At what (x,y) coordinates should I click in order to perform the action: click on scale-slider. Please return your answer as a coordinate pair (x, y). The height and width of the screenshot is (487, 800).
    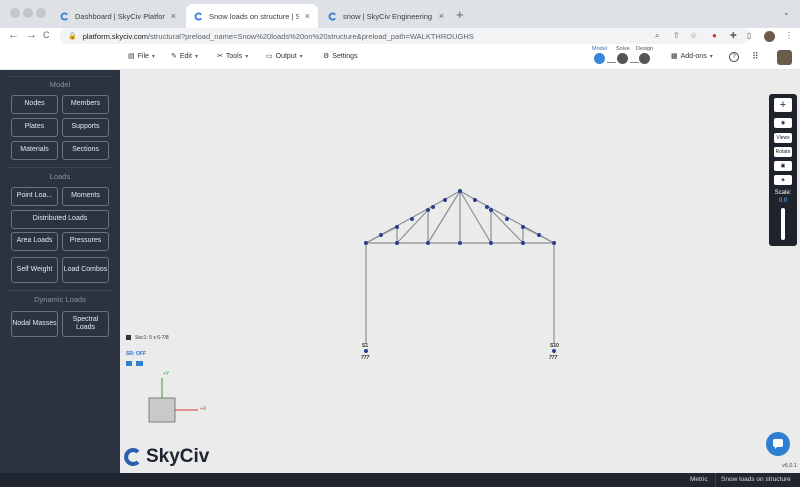
    Looking at the image, I should click on (783, 224).